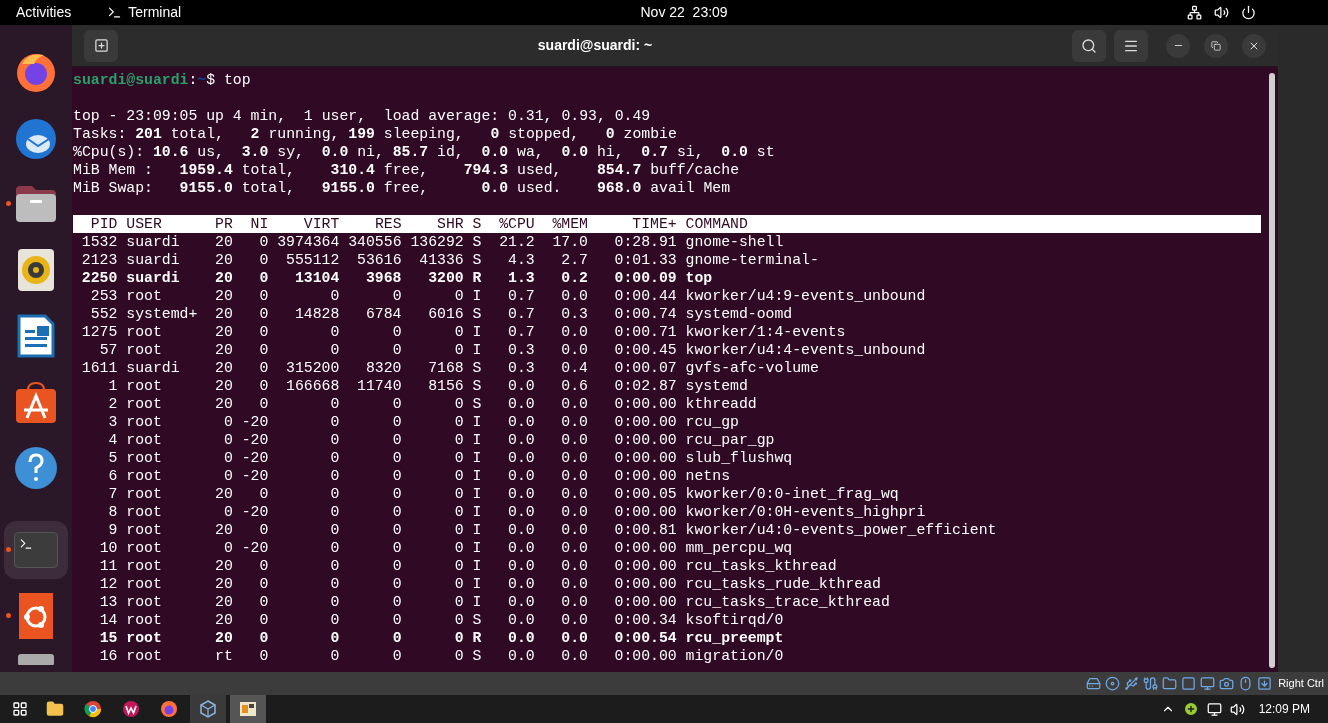  What do you see at coordinates (521, 260) in the screenshot?
I see `table-cell-text: 4.3` at bounding box center [521, 260].